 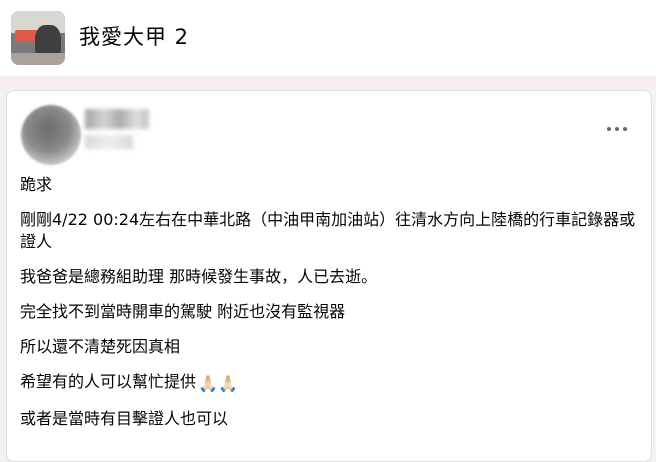 I want to click on more-options-button, so click(x=617, y=129).